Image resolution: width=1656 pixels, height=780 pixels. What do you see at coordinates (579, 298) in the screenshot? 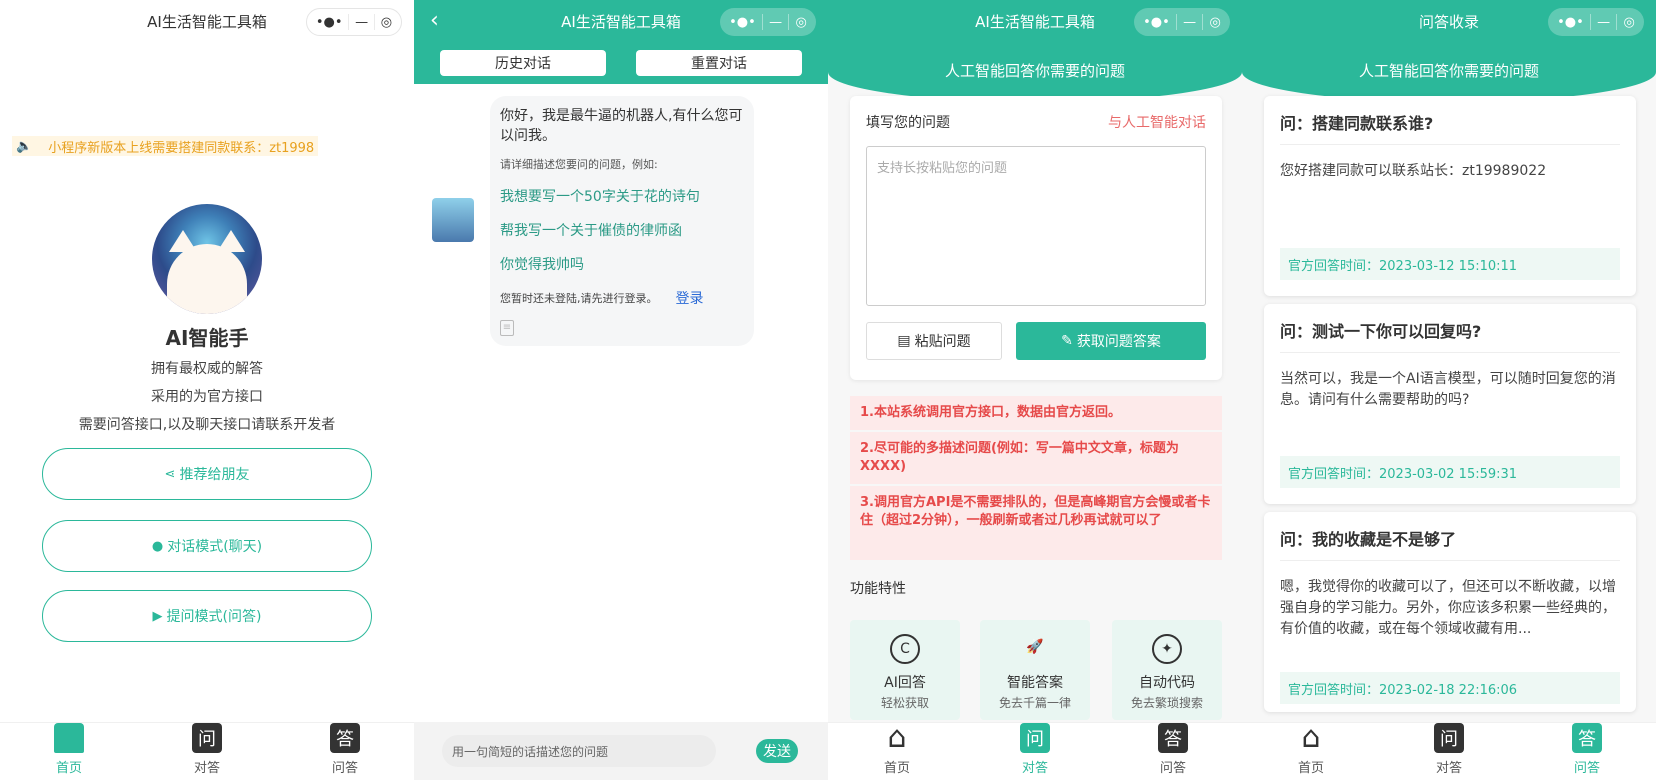
I see `login-tip: 您暂时还未登陆,请先进行登录。` at bounding box center [579, 298].